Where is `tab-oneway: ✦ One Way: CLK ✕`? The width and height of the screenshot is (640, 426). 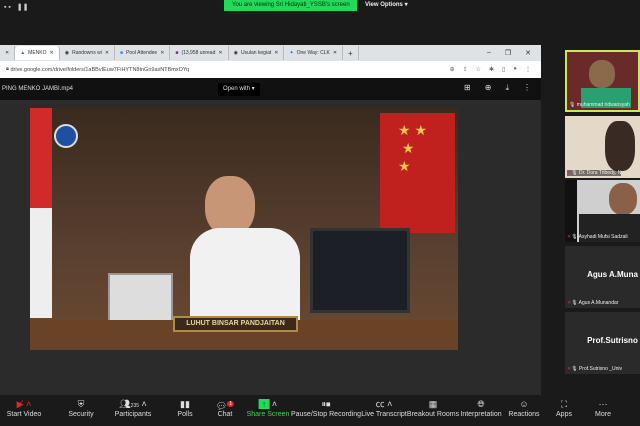
tab-oneway: ✦ One Way: CLK ✕ is located at coordinates (314, 53).